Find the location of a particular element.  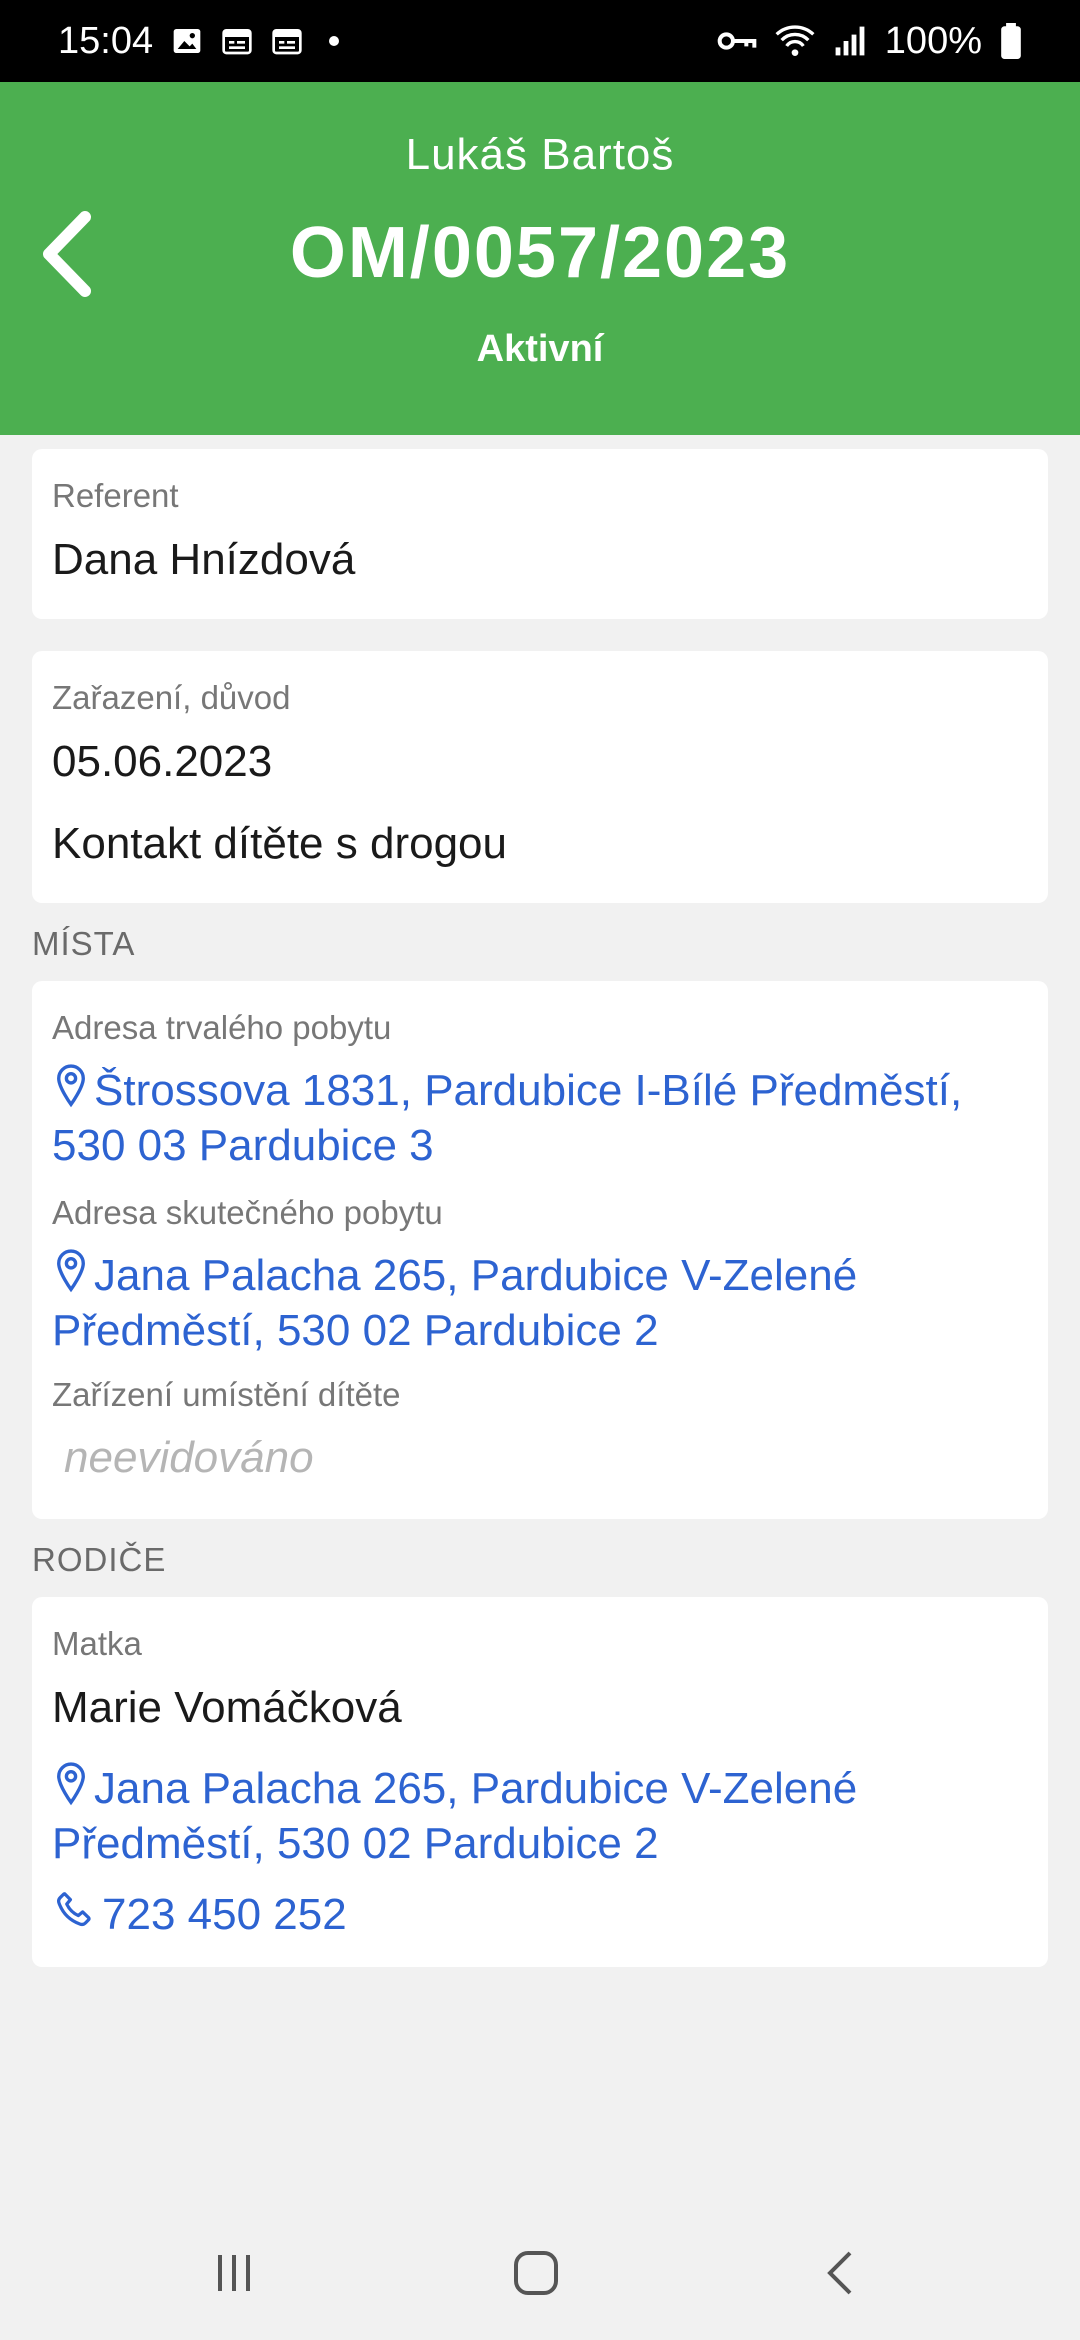

battery-icon is located at coordinates (1011, 41).